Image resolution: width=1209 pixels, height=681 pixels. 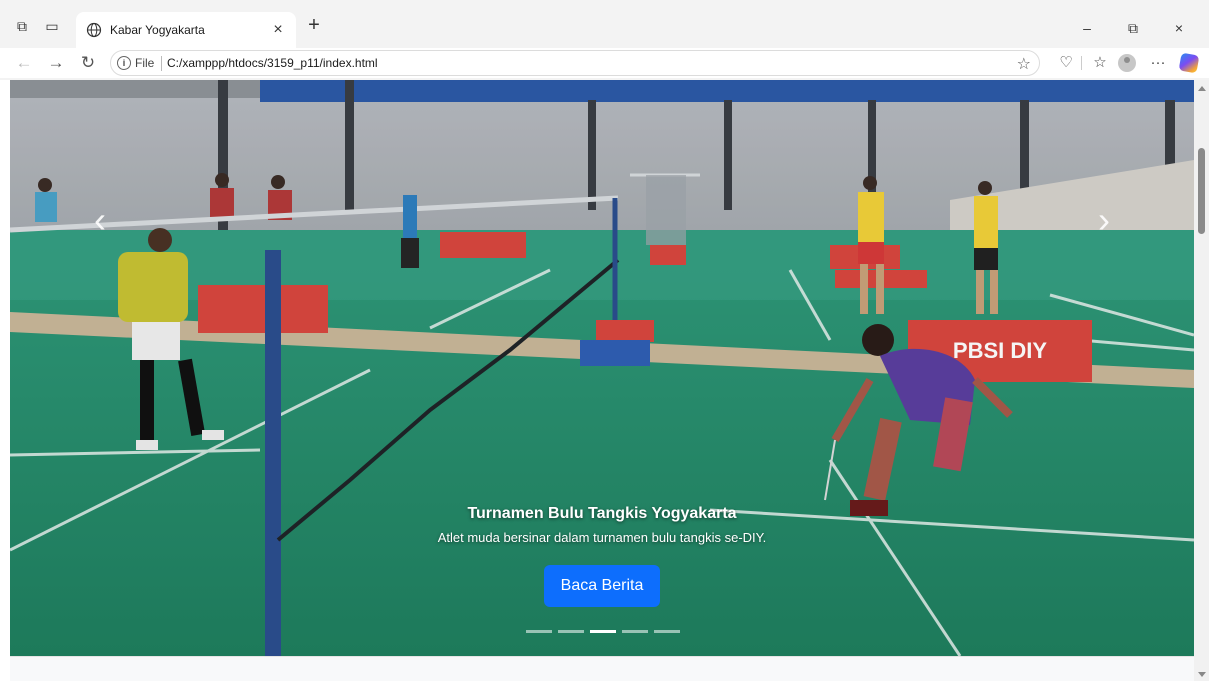 I want to click on copilot-icon, so click(x=1189, y=63).